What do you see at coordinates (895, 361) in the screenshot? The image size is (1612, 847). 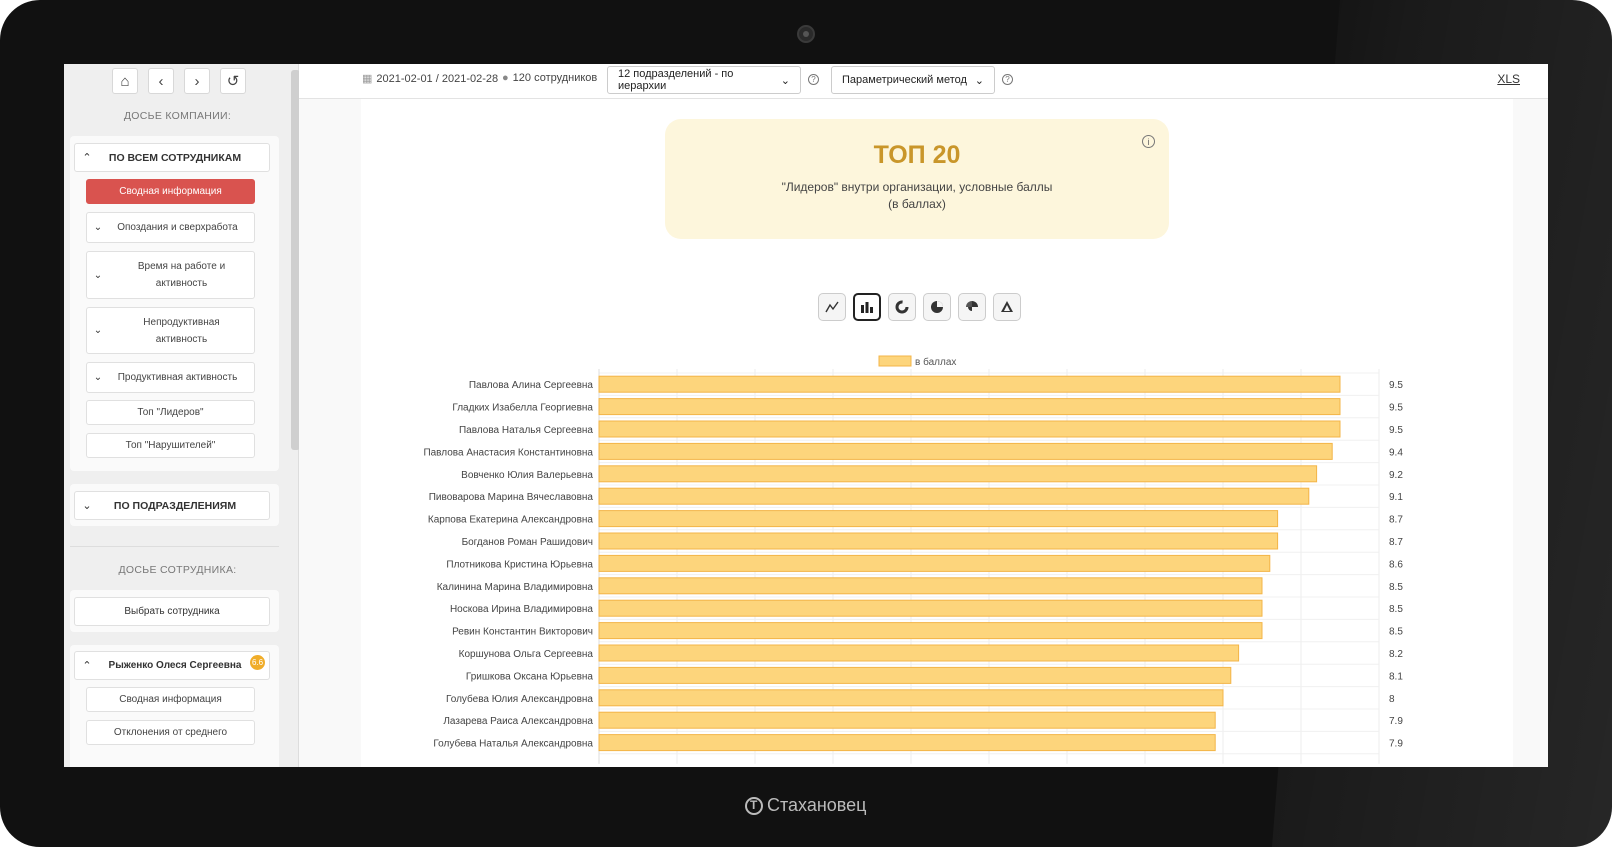 I see `legend-swatch` at bounding box center [895, 361].